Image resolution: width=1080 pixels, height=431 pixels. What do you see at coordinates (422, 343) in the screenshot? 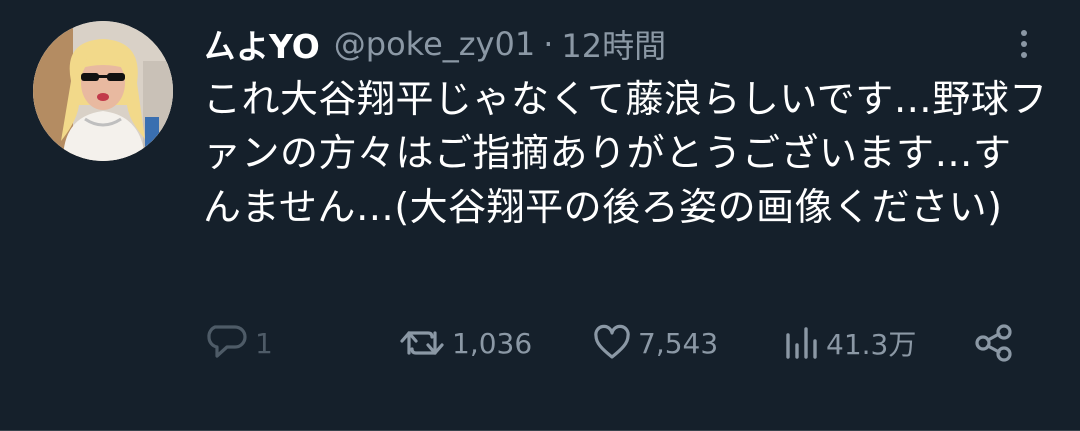
I see `retweet-icon` at bounding box center [422, 343].